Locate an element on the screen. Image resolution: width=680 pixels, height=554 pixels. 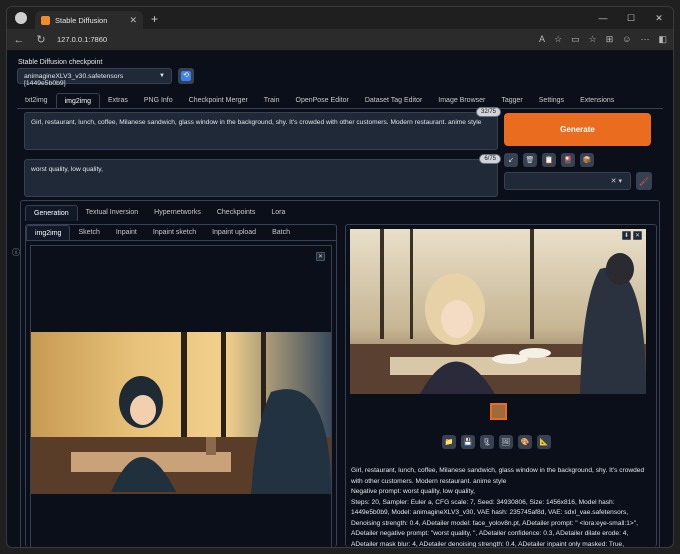
profile-avatar is located at coordinates (21, 18).